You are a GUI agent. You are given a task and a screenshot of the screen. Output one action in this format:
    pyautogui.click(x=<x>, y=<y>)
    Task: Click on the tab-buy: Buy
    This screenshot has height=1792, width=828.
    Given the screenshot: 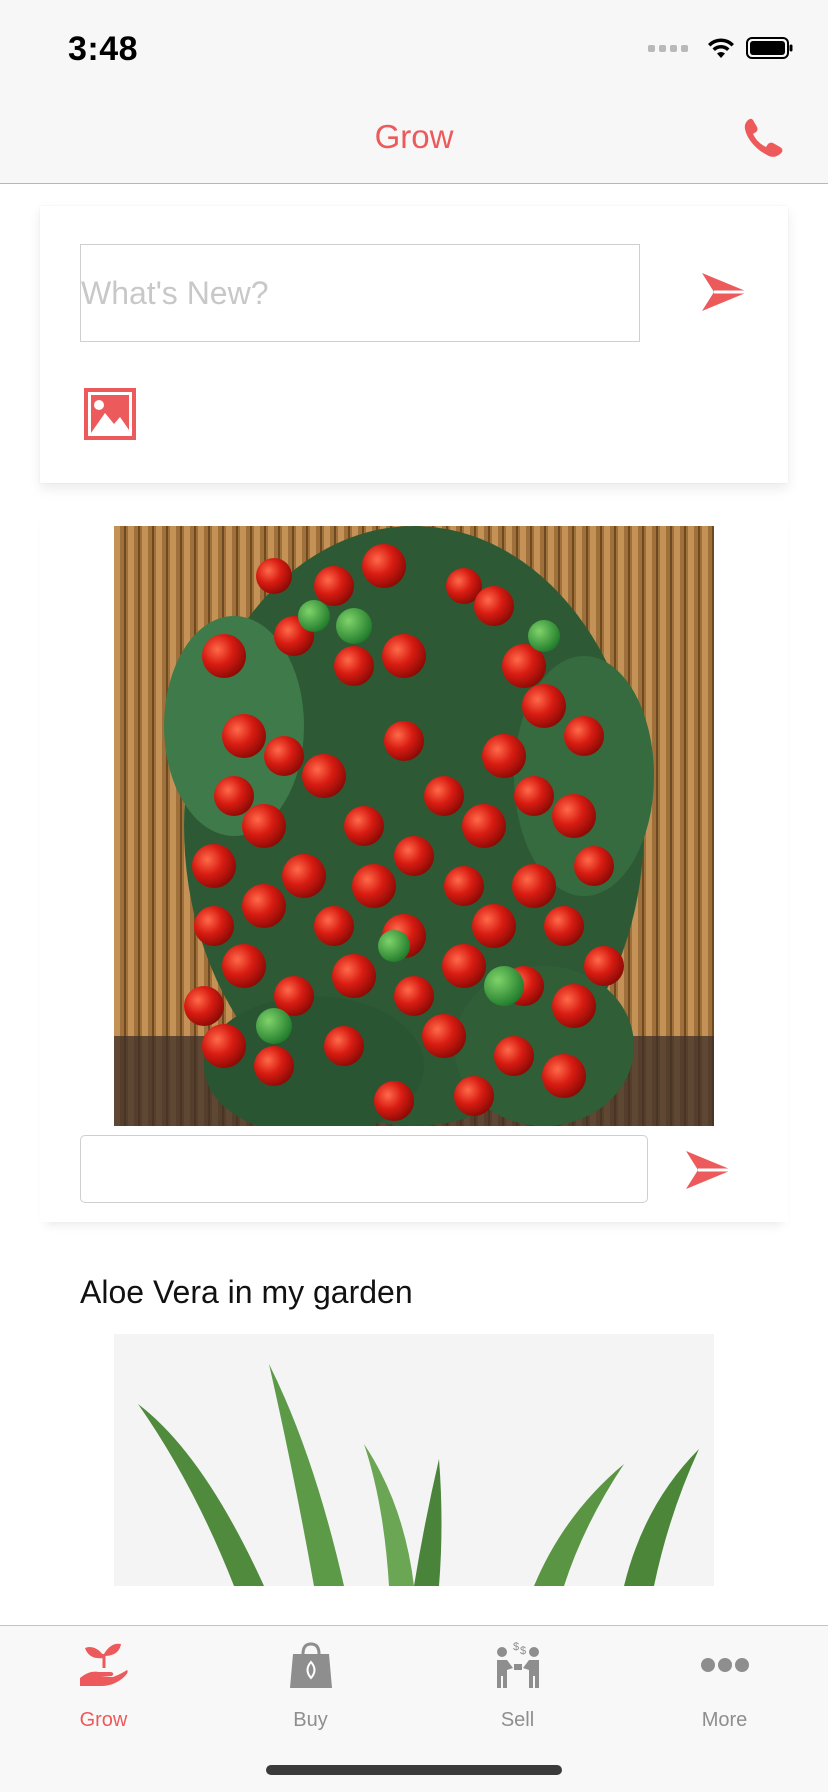 What is the action you would take?
    pyautogui.click(x=310, y=1681)
    